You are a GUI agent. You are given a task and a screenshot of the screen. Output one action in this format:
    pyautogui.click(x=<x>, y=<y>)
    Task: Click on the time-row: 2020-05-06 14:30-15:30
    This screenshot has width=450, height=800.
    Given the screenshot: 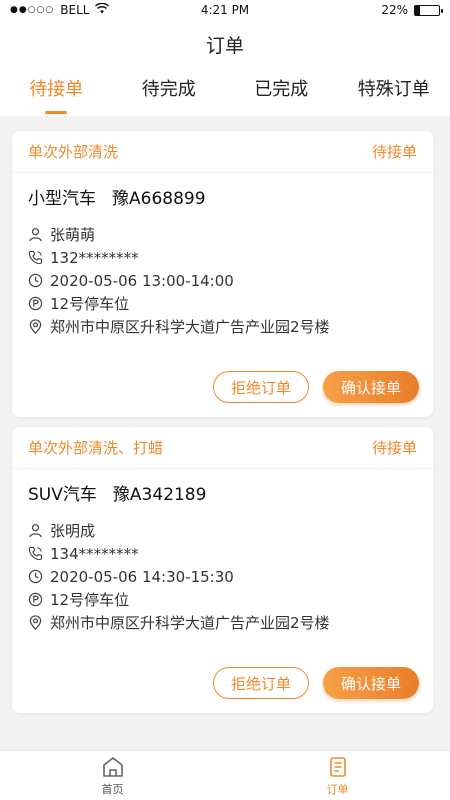 What is the action you would take?
    pyautogui.click(x=222, y=576)
    